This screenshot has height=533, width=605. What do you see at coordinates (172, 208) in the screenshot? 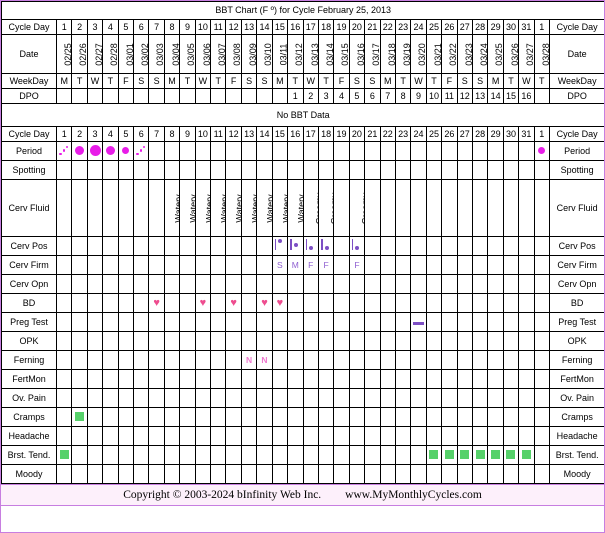
I see `cell-cerv-fluid-8: Watery` at bounding box center [172, 208].